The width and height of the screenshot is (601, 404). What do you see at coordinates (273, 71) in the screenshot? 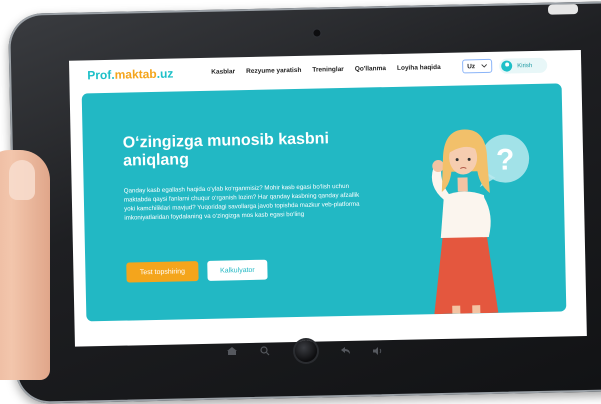
I see `nav-item-rezyume: Rezyume yaratish` at bounding box center [273, 71].